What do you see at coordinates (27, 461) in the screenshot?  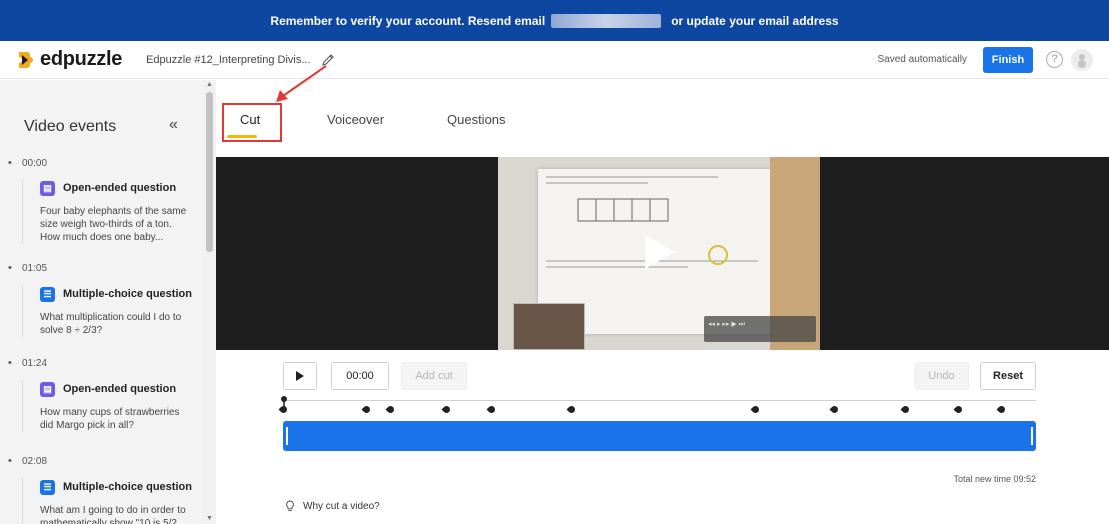 I see `event-time: 02:08` at bounding box center [27, 461].